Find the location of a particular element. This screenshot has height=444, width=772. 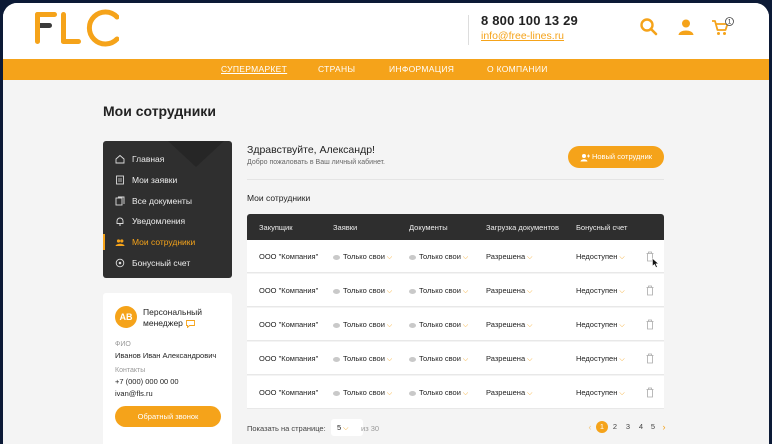

bell-icon is located at coordinates (120, 221).